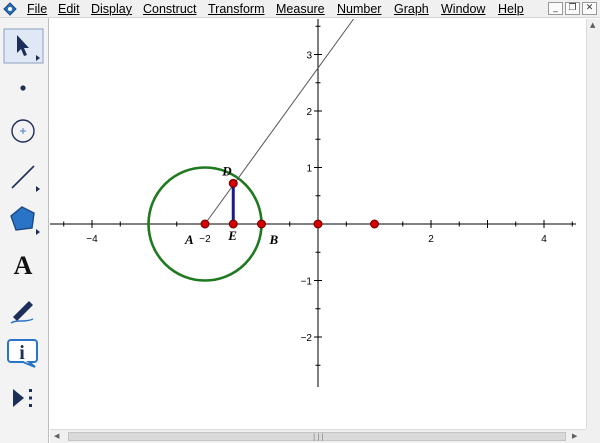 The height and width of the screenshot is (443, 600). I want to click on information-tool: i, so click(23, 352).